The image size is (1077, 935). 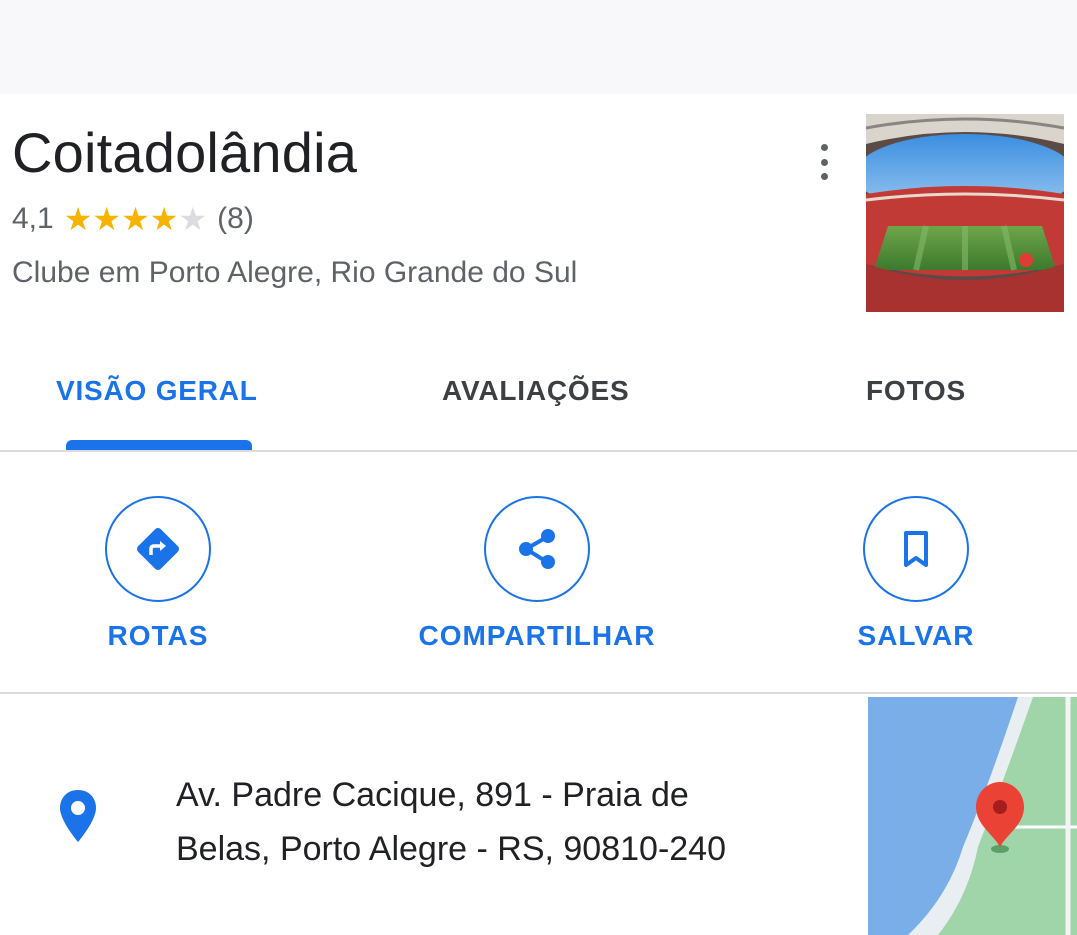 I want to click on tab-bar: VISÃO GERAL AVALIAÇÕES FOTOS, so click(x=538, y=404).